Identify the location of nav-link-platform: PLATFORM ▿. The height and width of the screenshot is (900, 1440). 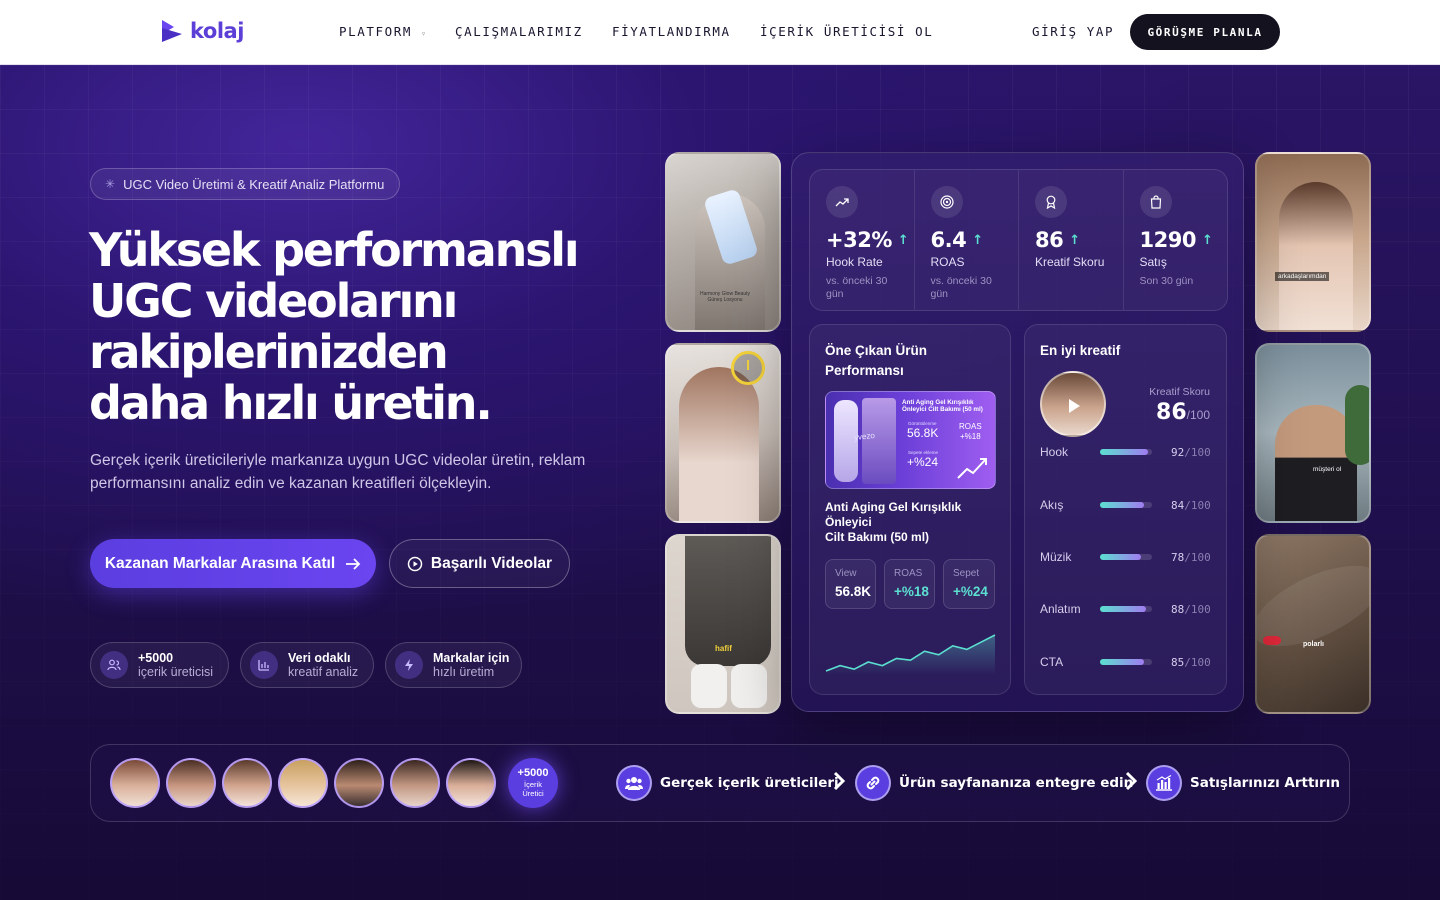
(383, 31).